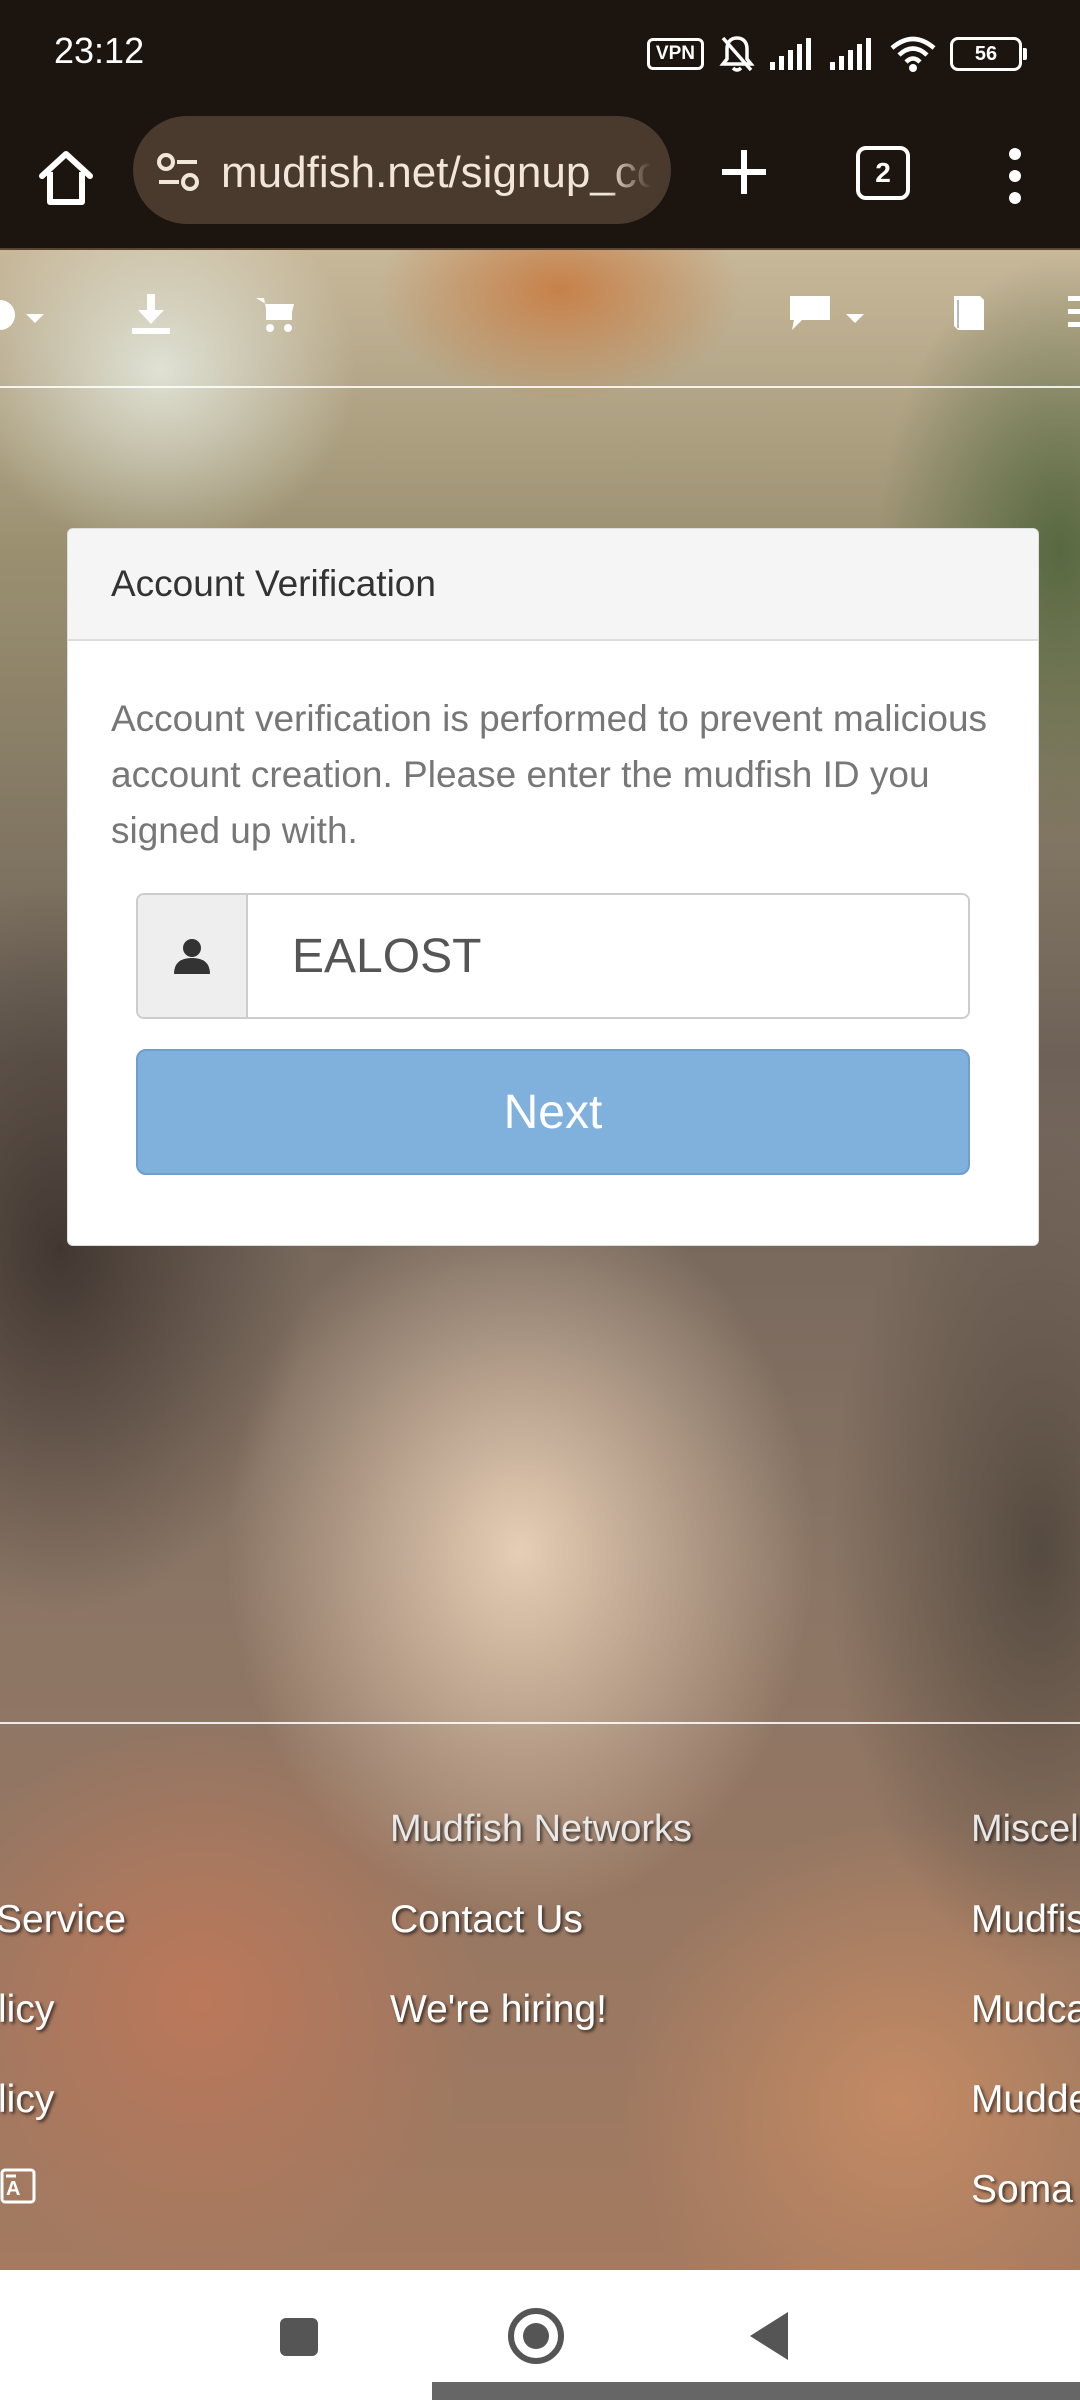 The height and width of the screenshot is (2400, 1080). I want to click on translate-icon: A, so click(18, 2186).